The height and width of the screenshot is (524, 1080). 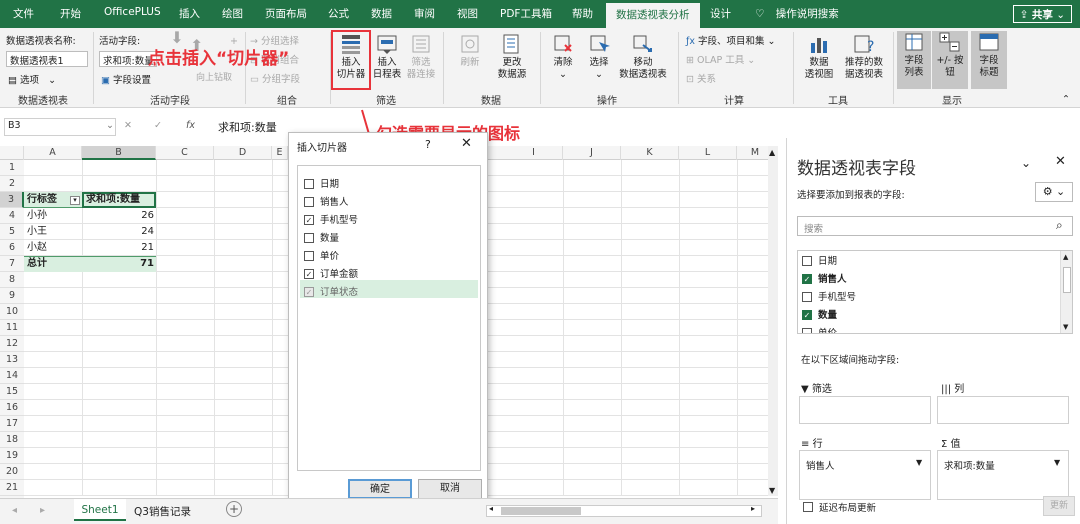 I want to click on tab-pdf-tools: PDF工具箱, so click(x=526, y=13).